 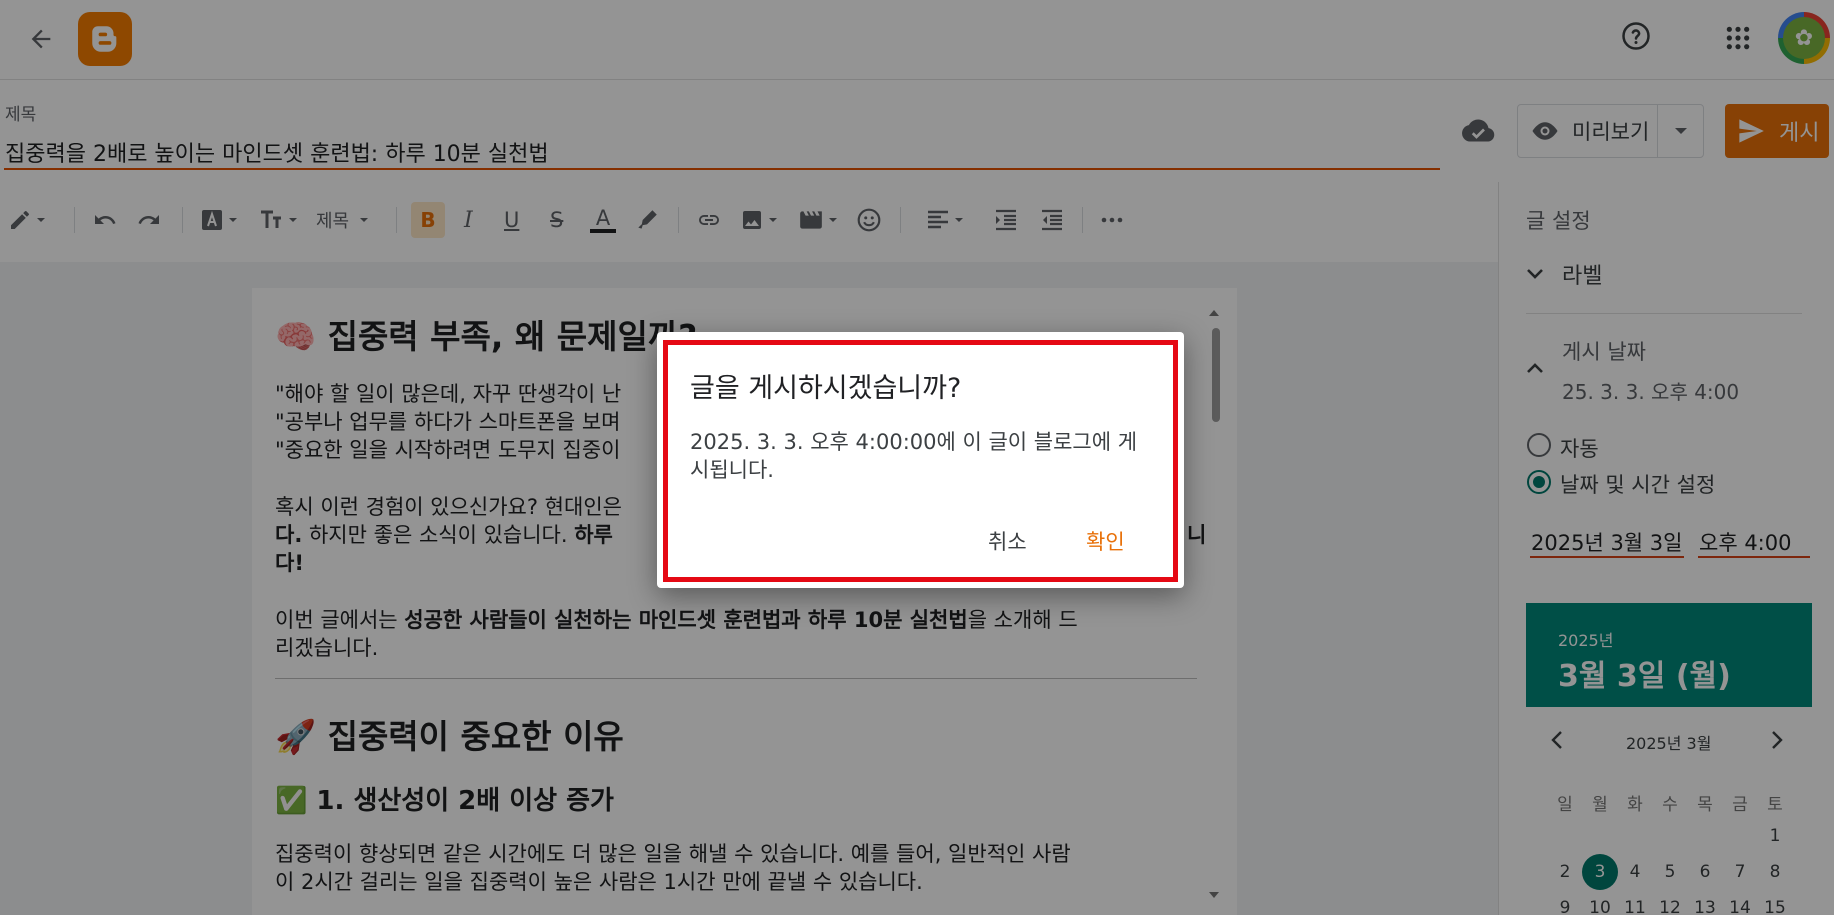 I want to click on dialog-message: 2025. 3. 3. 오후 4:00:00에 이 글이 블로그에 게시됩니다., so click(x=914, y=456).